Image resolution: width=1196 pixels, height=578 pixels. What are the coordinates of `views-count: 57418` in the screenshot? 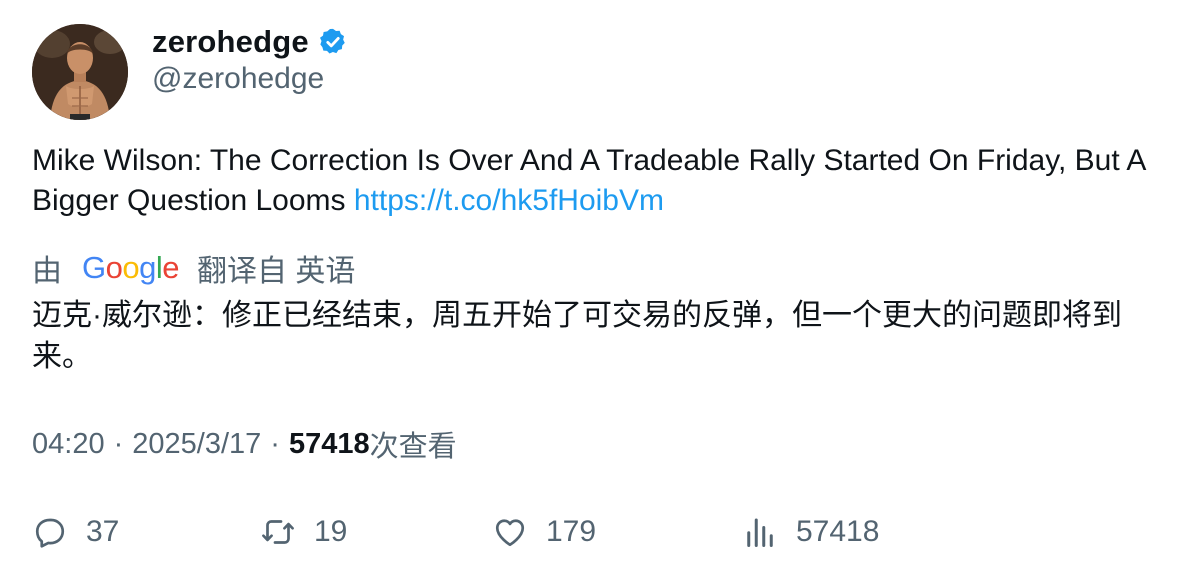 It's located at (838, 531).